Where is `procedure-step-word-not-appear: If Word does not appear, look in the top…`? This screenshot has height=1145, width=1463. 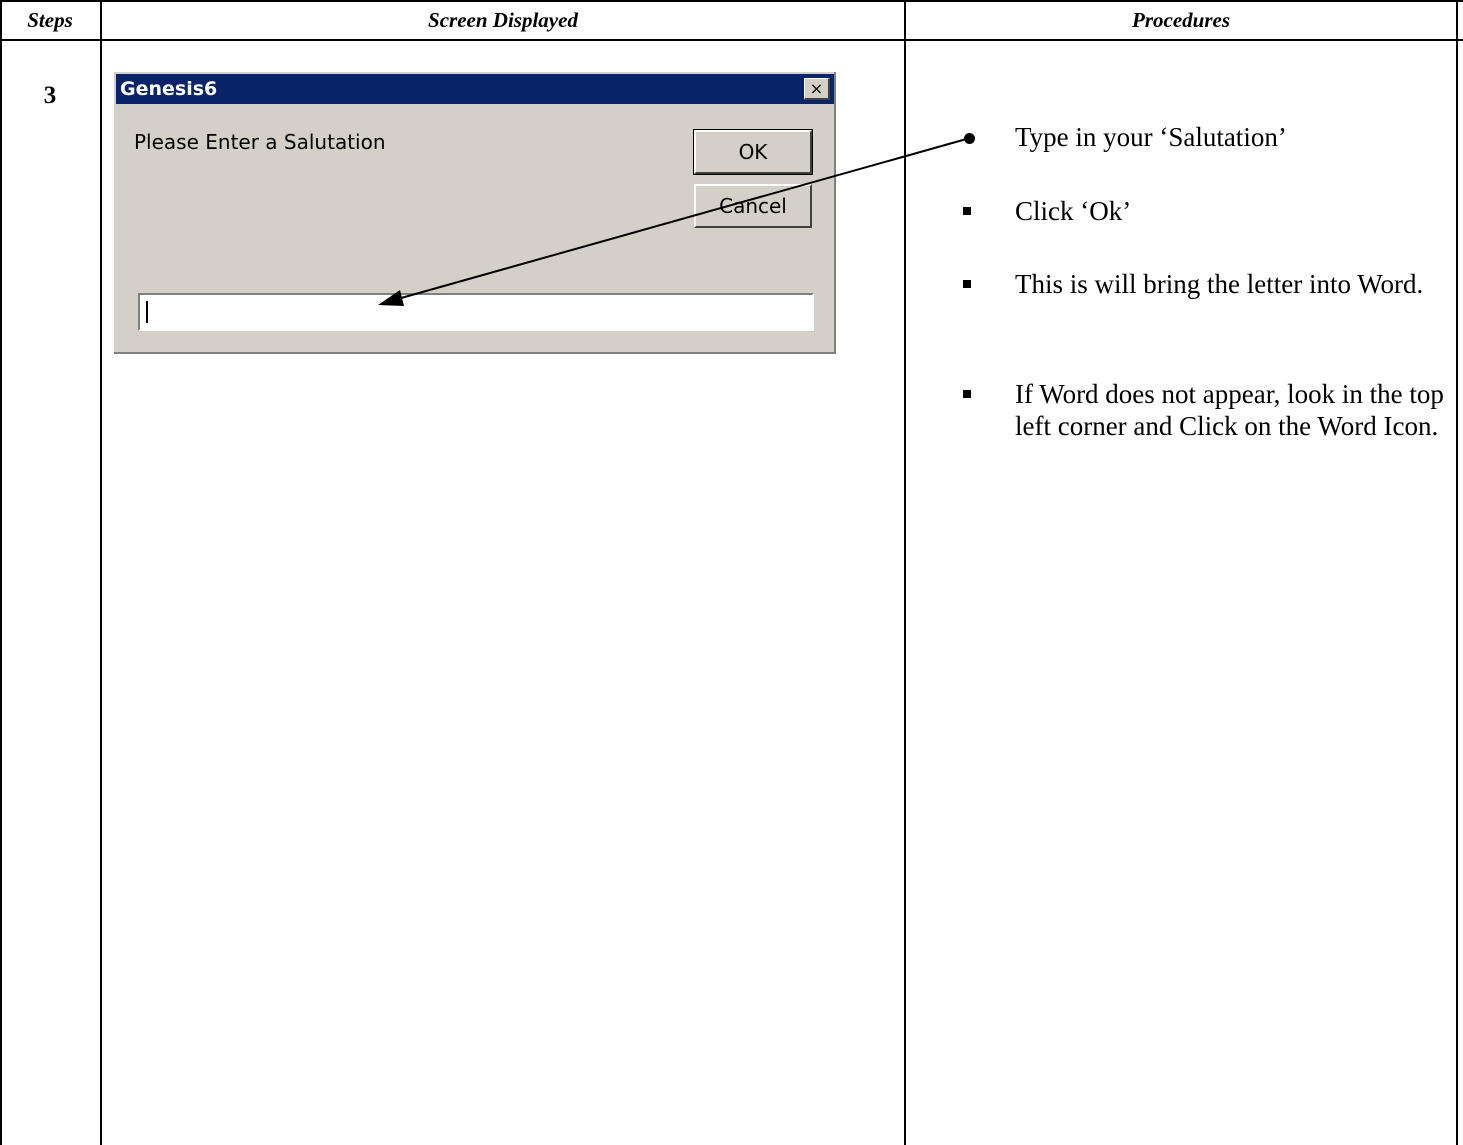 procedure-step-word-not-appear: If Word does not appear, look in the top… is located at coordinates (1229, 410).